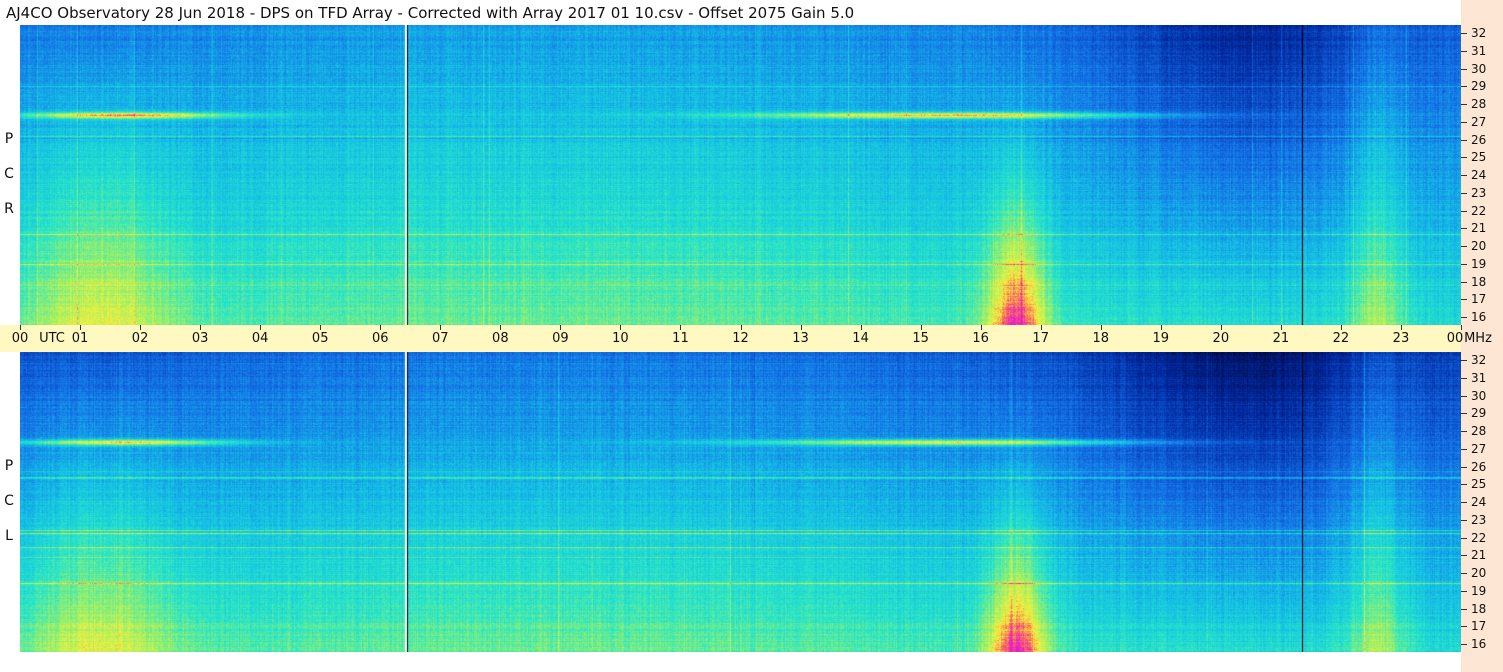  Describe the element at coordinates (560, 338) in the screenshot. I see `time-tick-label: 09` at that location.